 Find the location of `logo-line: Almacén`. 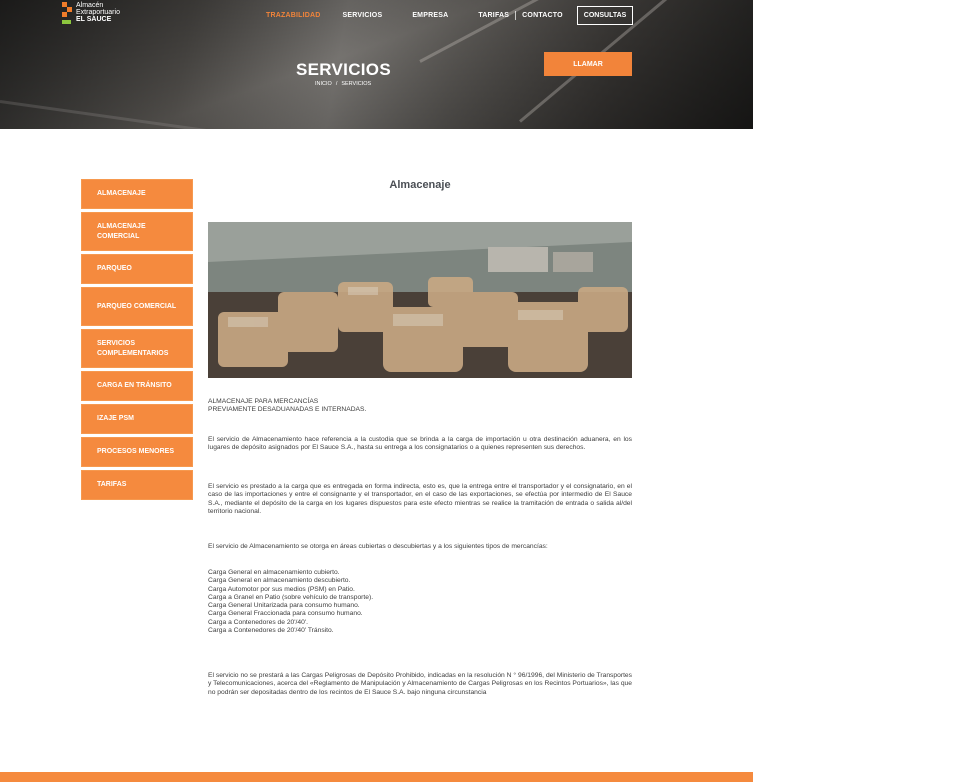

logo-line: Almacén is located at coordinates (90, 5).